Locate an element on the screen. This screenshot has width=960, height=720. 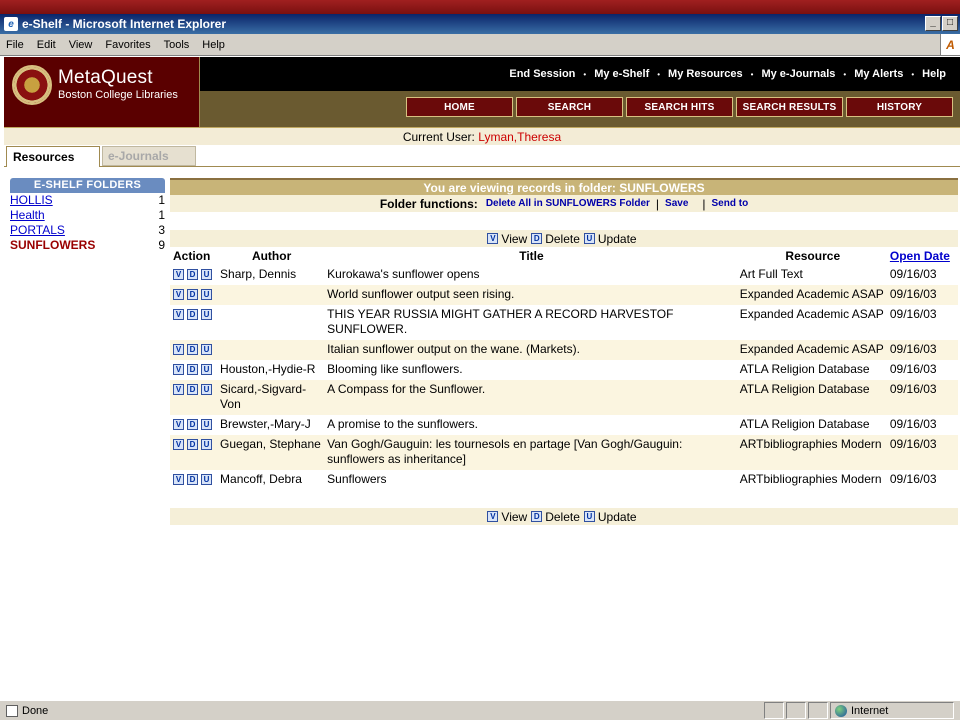
delete-all-link: Delete All in SUNFLOWERS Folder is located at coordinates (568, 203).